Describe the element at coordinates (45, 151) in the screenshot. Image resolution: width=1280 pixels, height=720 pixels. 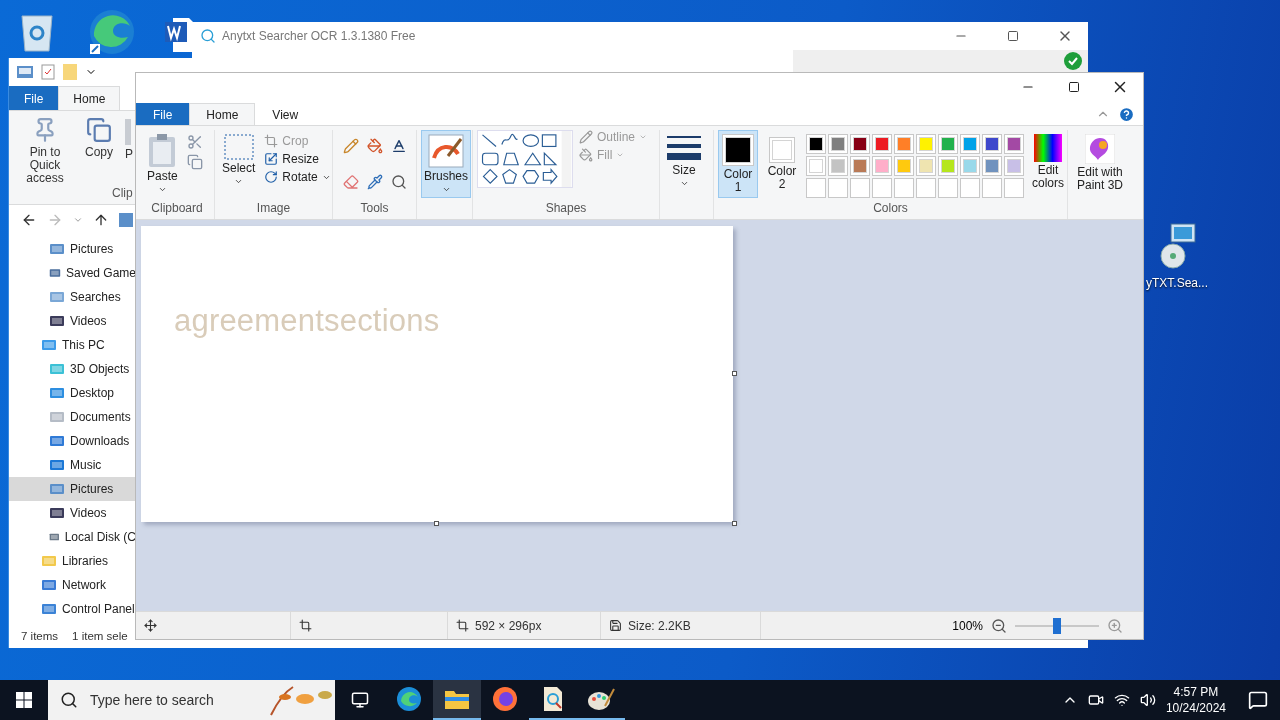
I see `ribbon-button: Pin to Quick access` at that location.